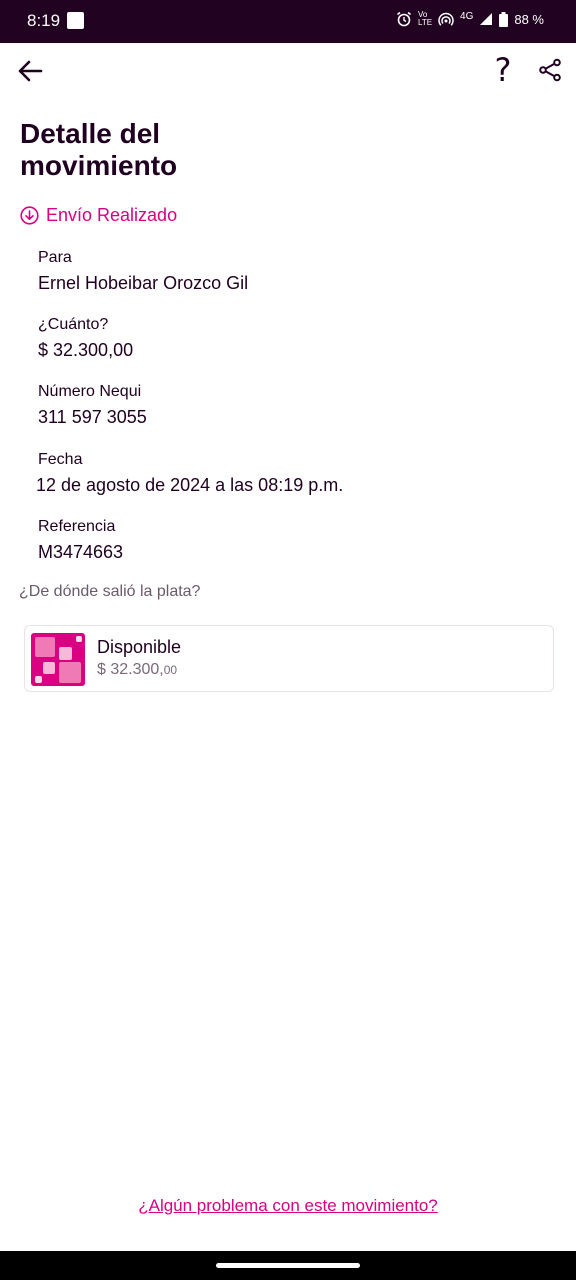 Image resolution: width=576 pixels, height=1280 pixels. Describe the element at coordinates (143, 283) in the screenshot. I see `detail-value: Ernel Hobeibar Orozco Gil` at that location.